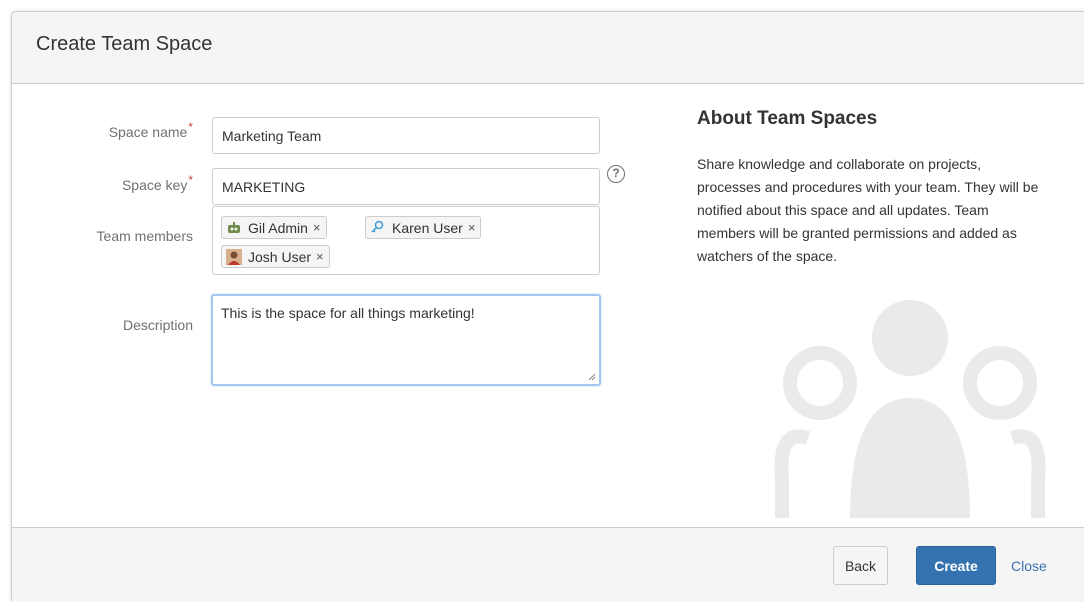 This screenshot has height=602, width=1084. What do you see at coordinates (956, 565) in the screenshot?
I see `create-button: Create` at bounding box center [956, 565].